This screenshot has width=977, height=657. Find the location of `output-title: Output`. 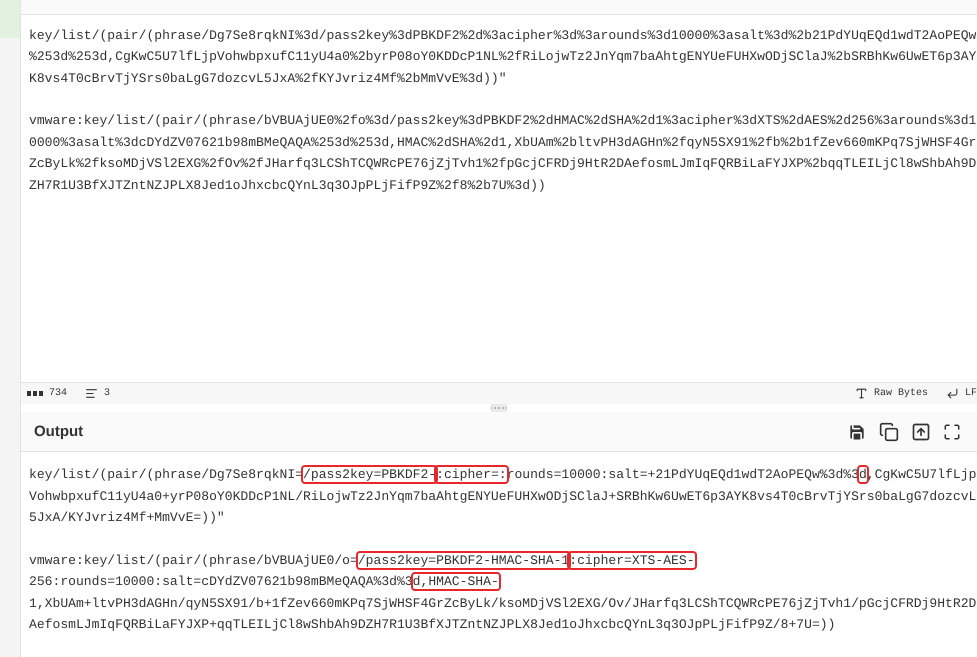

output-title: Output is located at coordinates (59, 431).